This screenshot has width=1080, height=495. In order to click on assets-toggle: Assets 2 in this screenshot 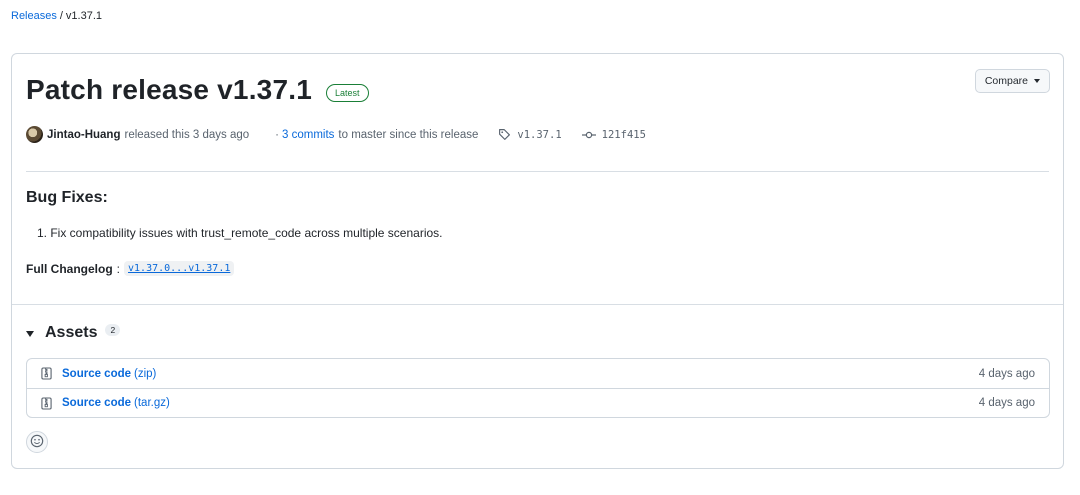, I will do `click(73, 333)`.